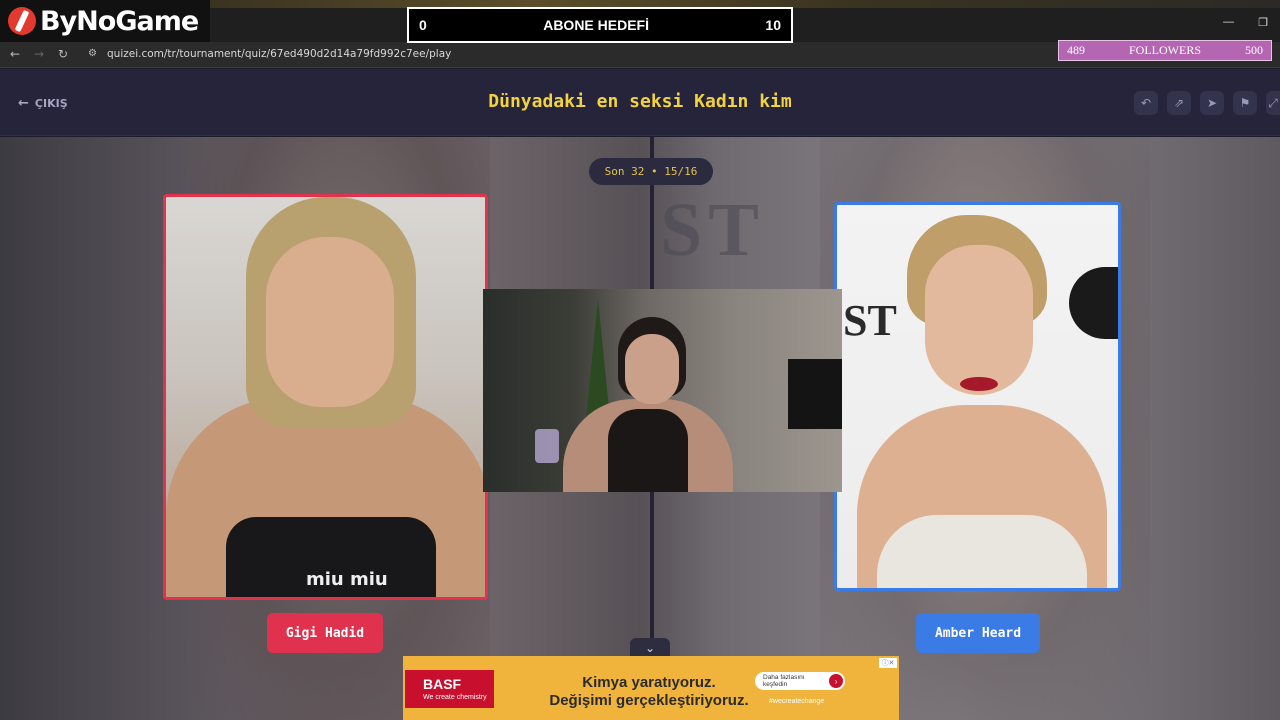 The image size is (1280, 720). I want to click on ad-cta-label: Daha fazlasını keşfedin, so click(784, 681).